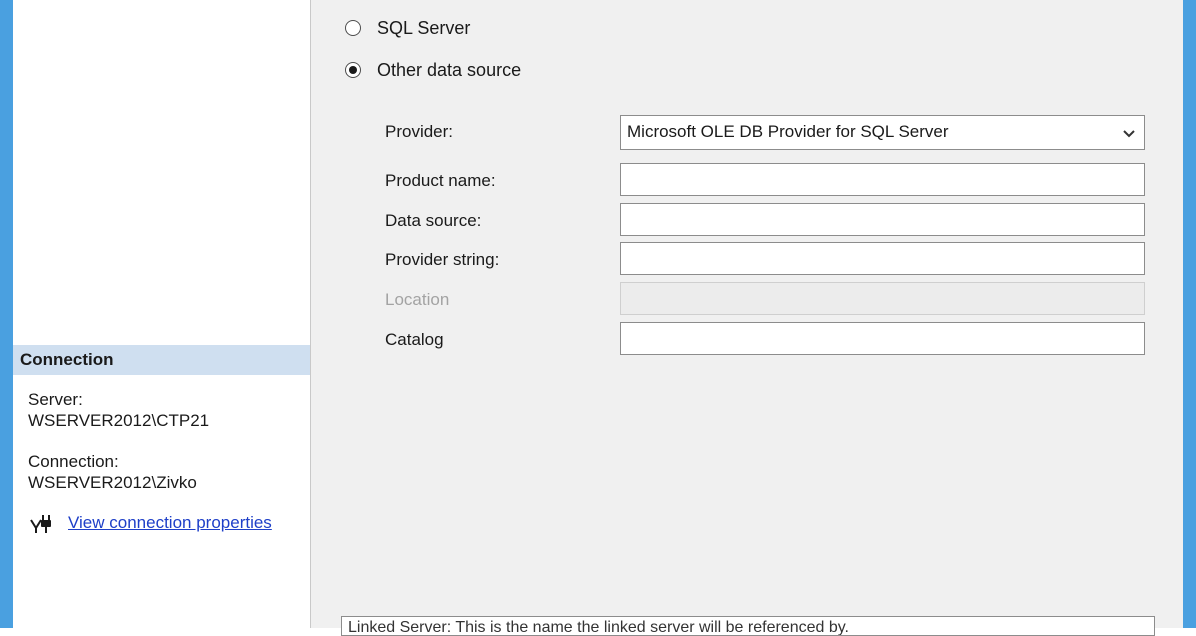 Image resolution: width=1196 pixels, height=636 pixels. Describe the element at coordinates (1129, 134) in the screenshot. I see `chevron-down-icon` at that location.